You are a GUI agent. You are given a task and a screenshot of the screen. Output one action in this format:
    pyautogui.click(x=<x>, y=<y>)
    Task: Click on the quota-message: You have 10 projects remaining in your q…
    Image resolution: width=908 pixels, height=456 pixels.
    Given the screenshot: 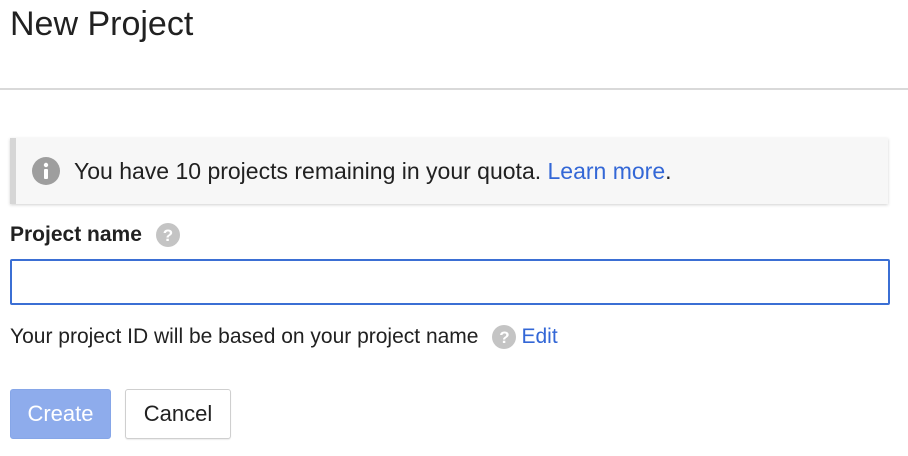 What is the action you would take?
    pyautogui.click(x=308, y=170)
    